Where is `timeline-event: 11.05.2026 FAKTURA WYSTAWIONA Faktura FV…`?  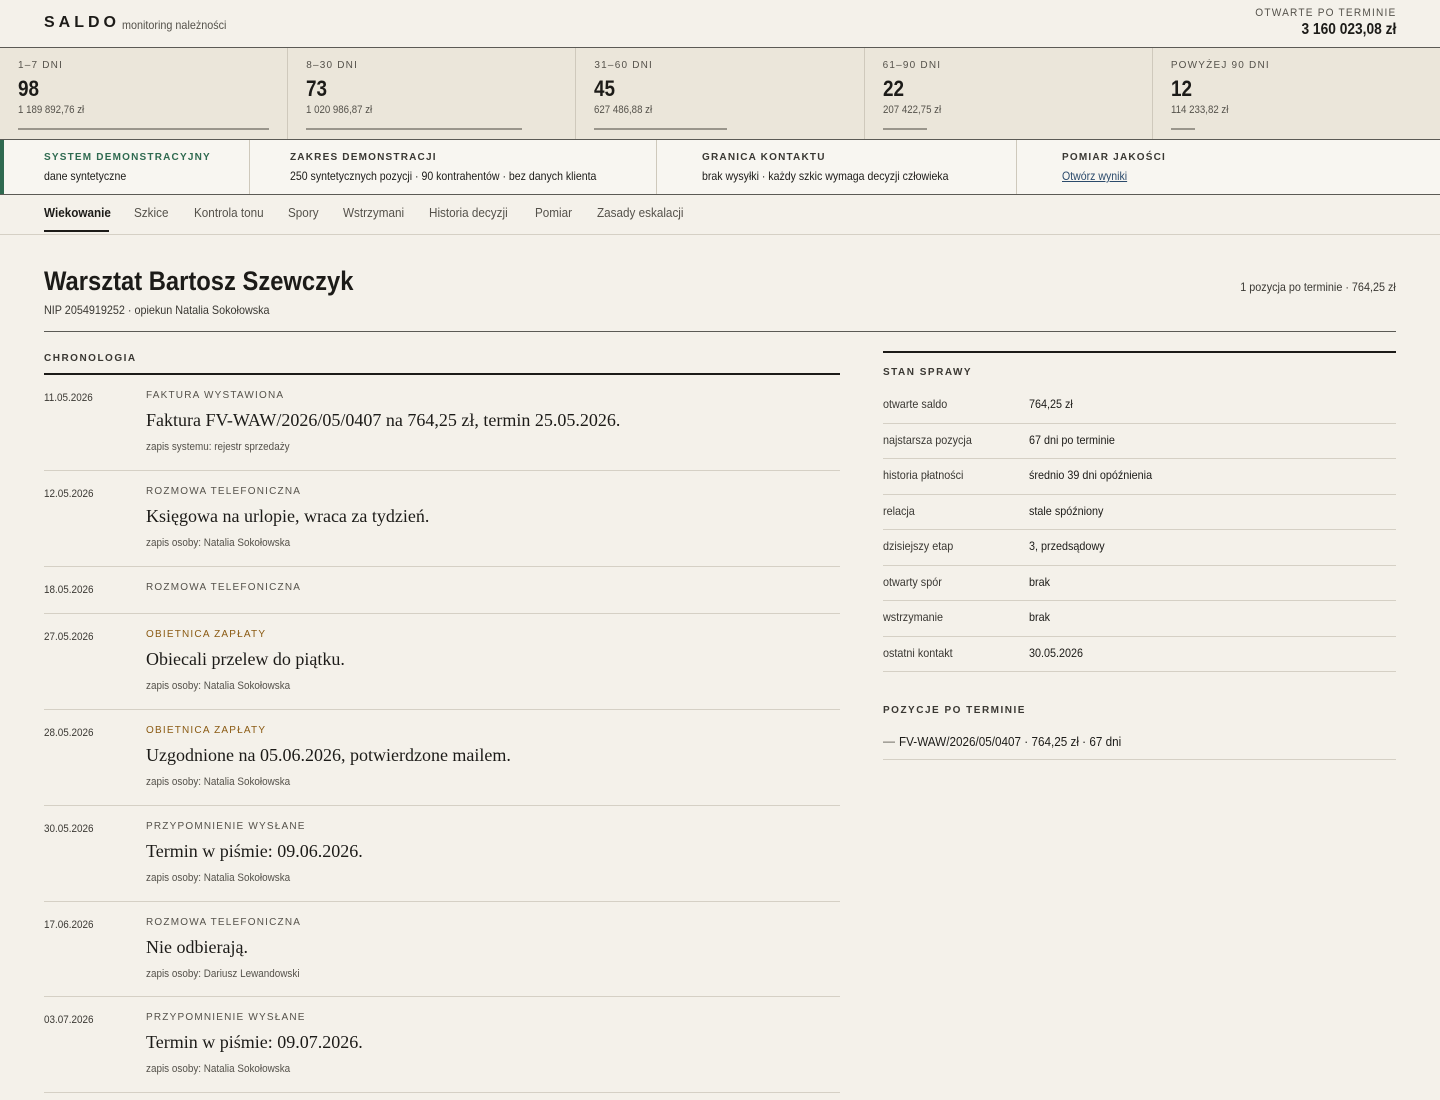
timeline-event: 11.05.2026 FAKTURA WYSTAWIONA Faktura FV… is located at coordinates (442, 423).